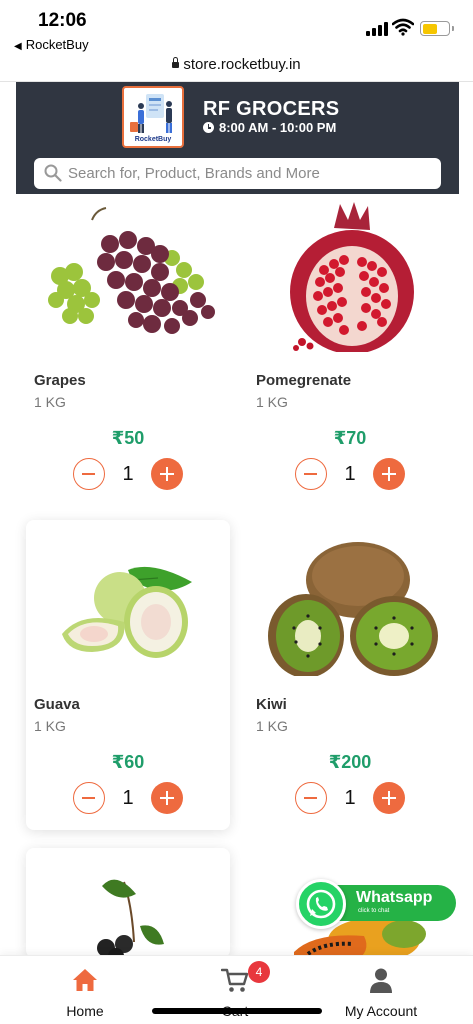 The width and height of the screenshot is (473, 1024). I want to click on whatsapp-label: Whatsapp, so click(394, 897).